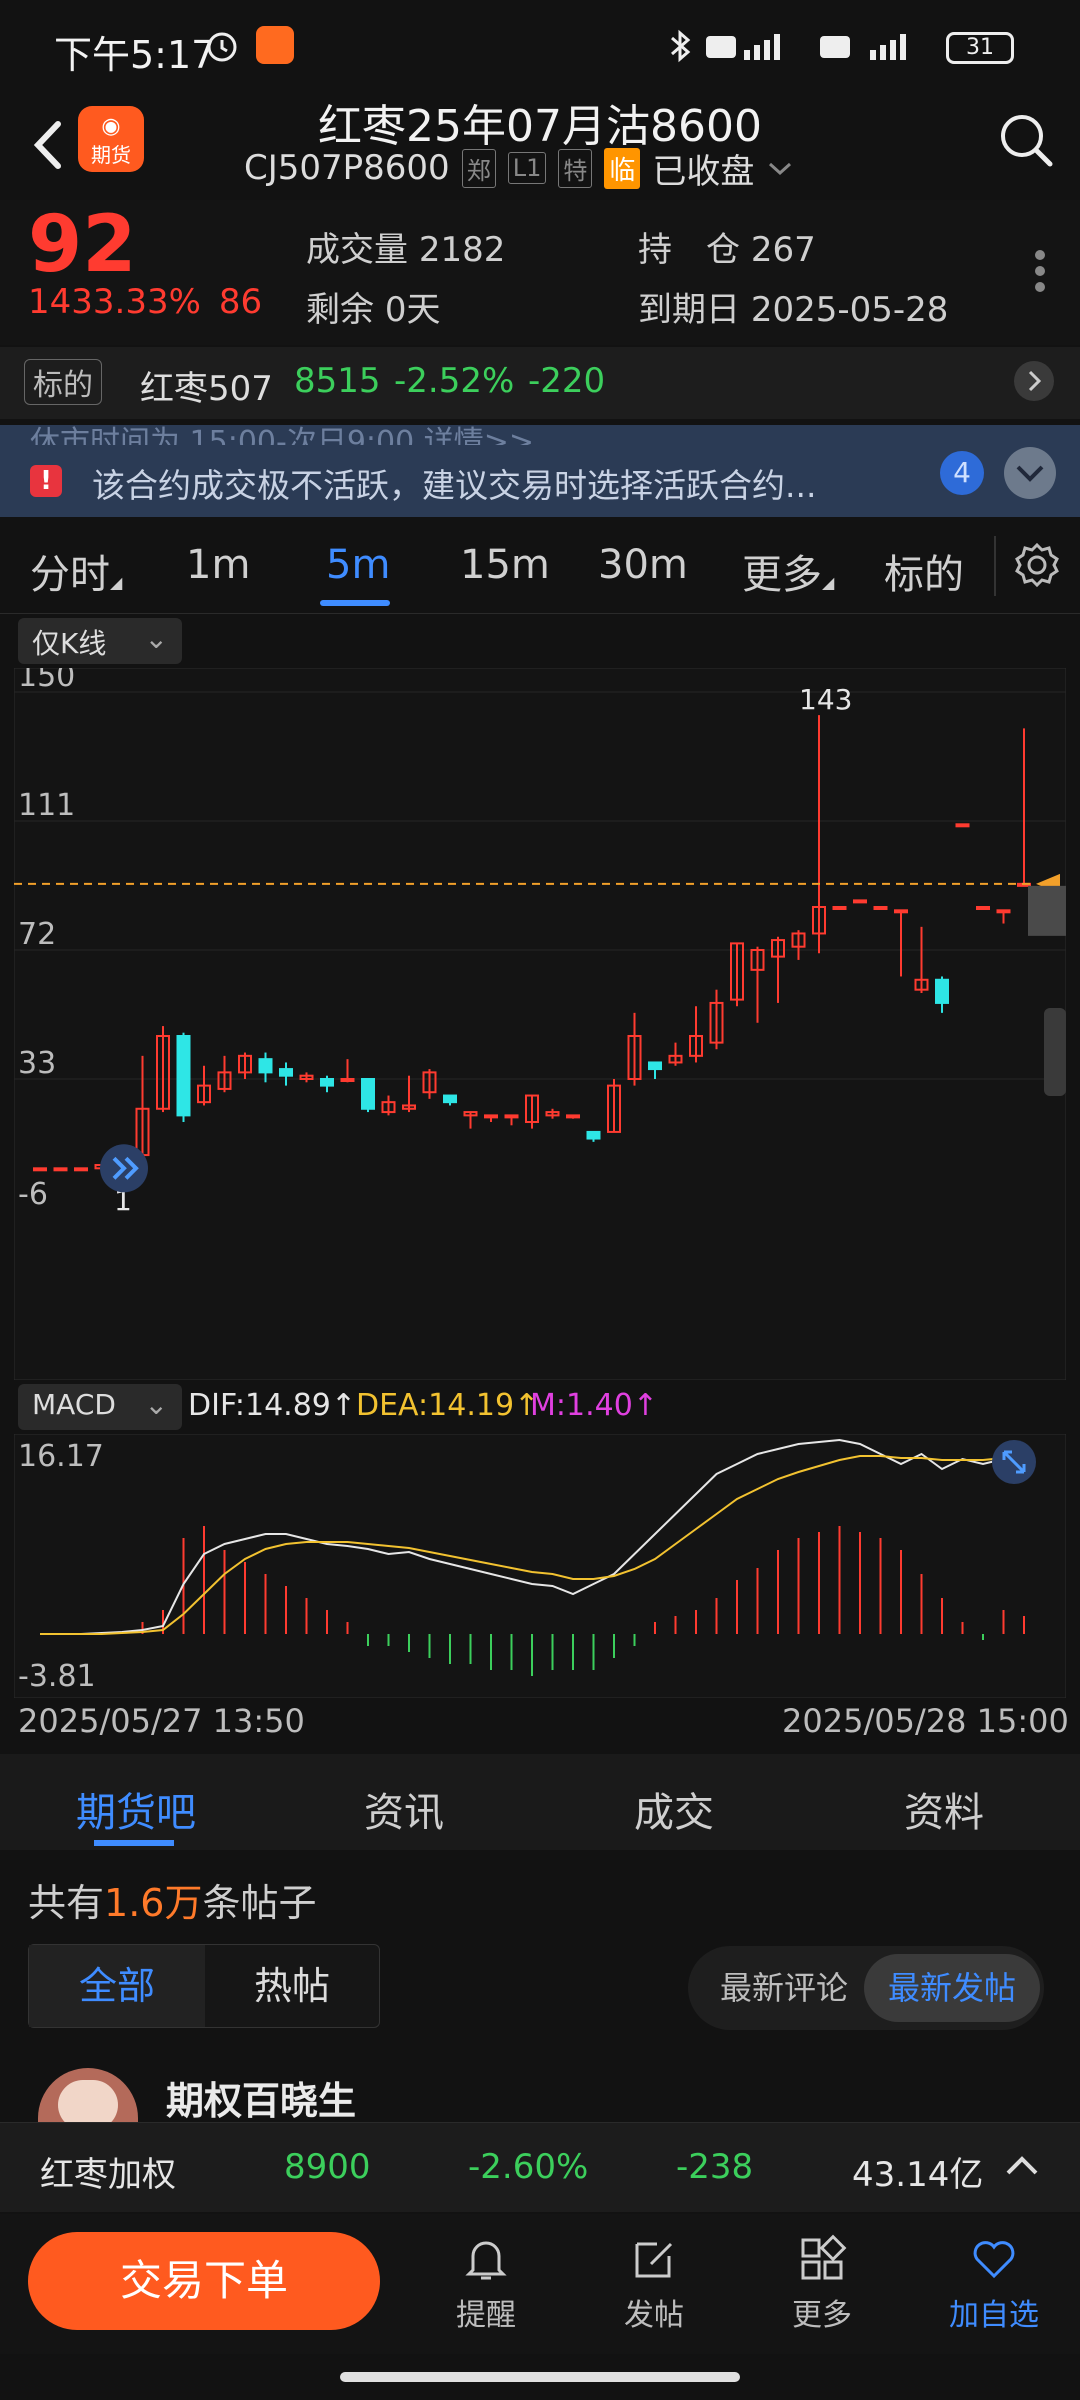 This screenshot has width=1080, height=2400. What do you see at coordinates (784, 1988) in the screenshot?
I see `sort-latest-comment: 最新评论` at bounding box center [784, 1988].